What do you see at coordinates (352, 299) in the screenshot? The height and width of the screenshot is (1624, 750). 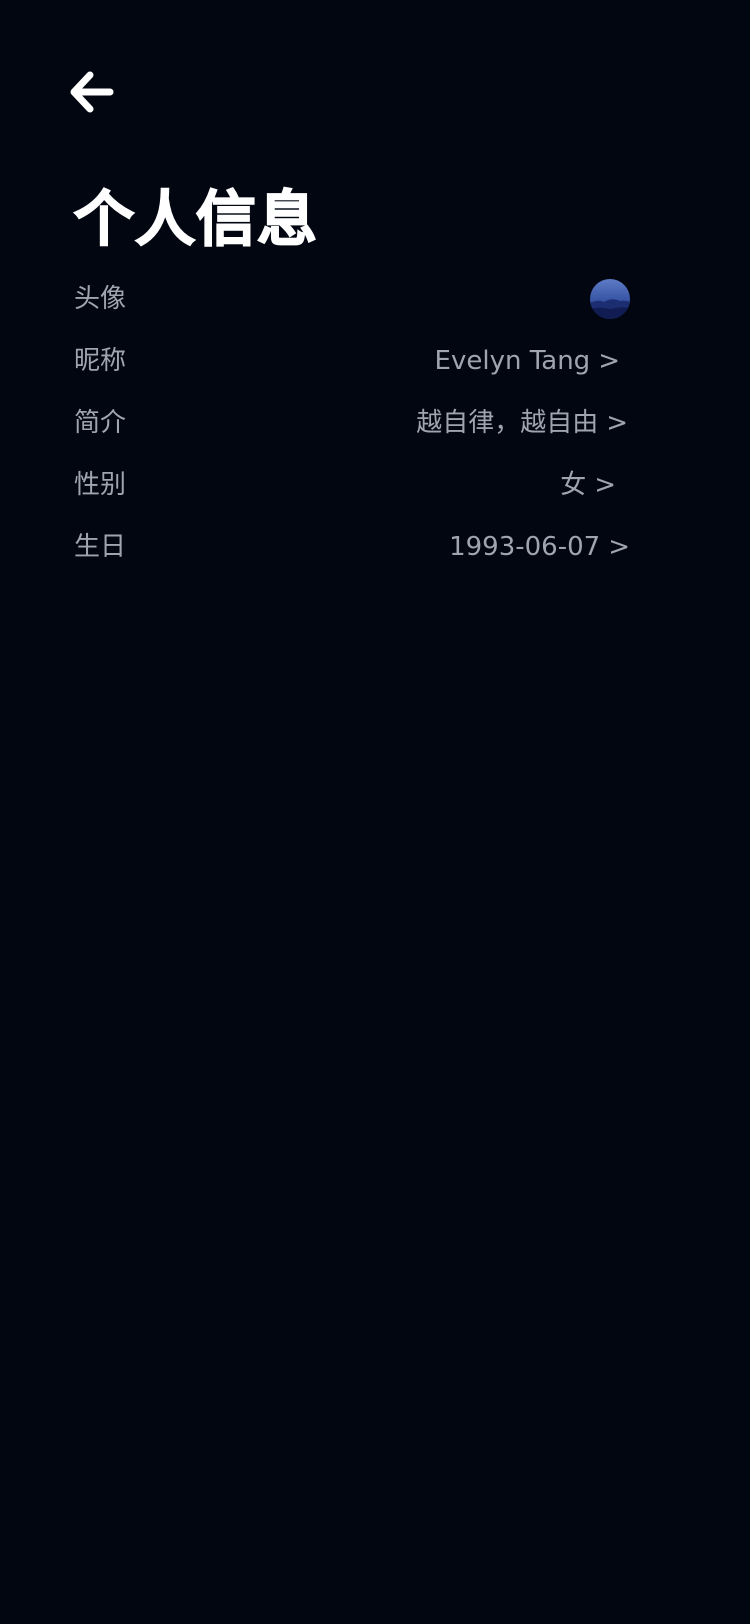 I see `avatar-row: 头像` at bounding box center [352, 299].